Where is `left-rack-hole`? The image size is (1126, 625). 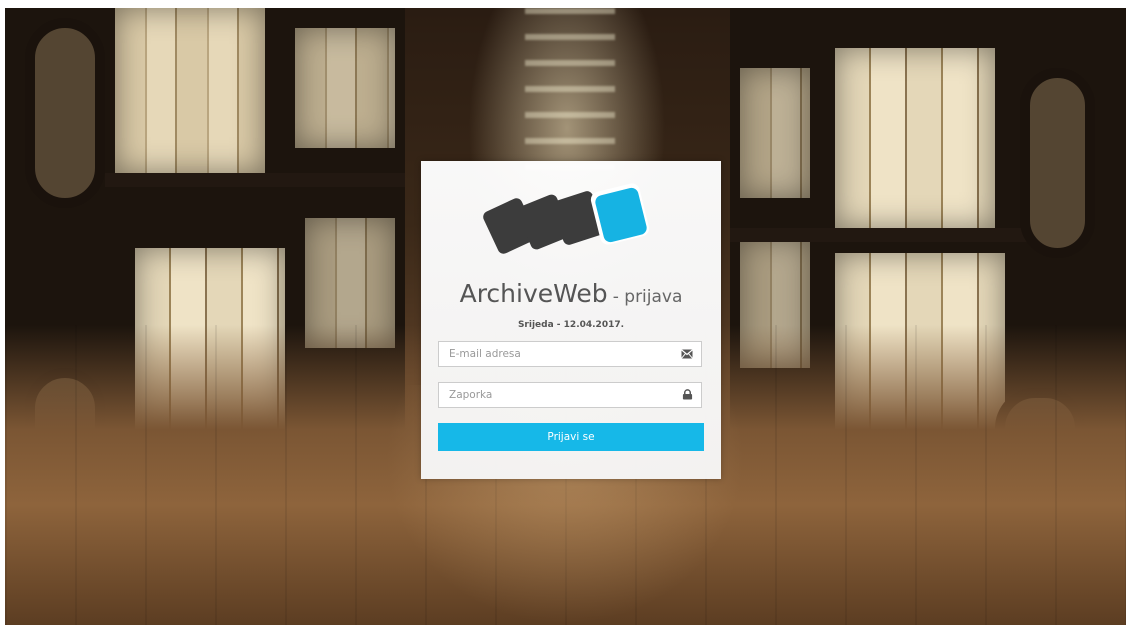 left-rack-hole is located at coordinates (65, 113).